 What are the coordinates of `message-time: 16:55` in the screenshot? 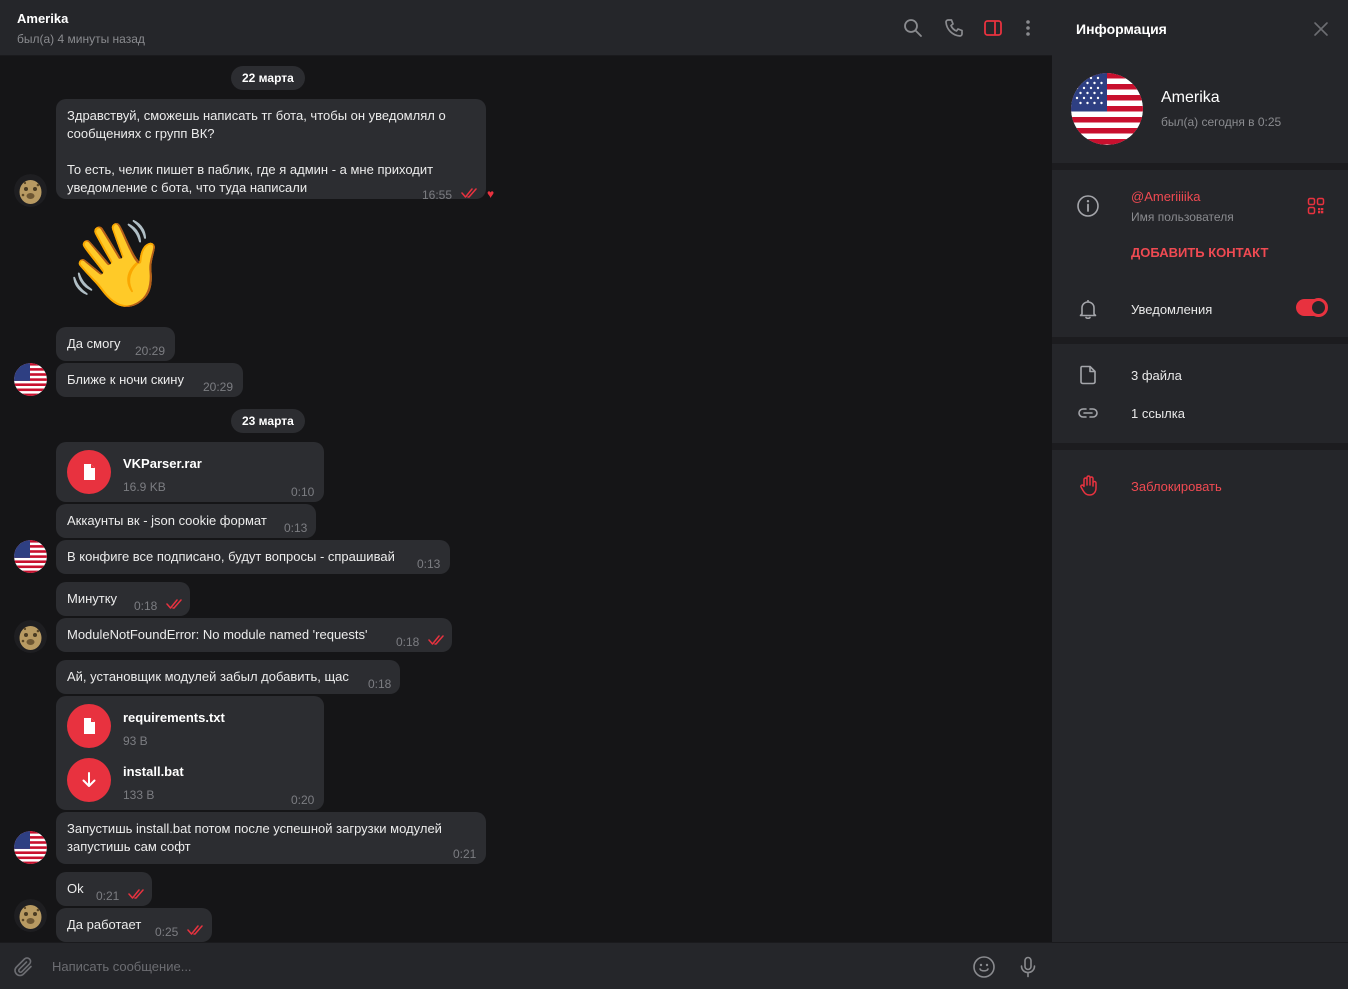 It's located at (437, 195).